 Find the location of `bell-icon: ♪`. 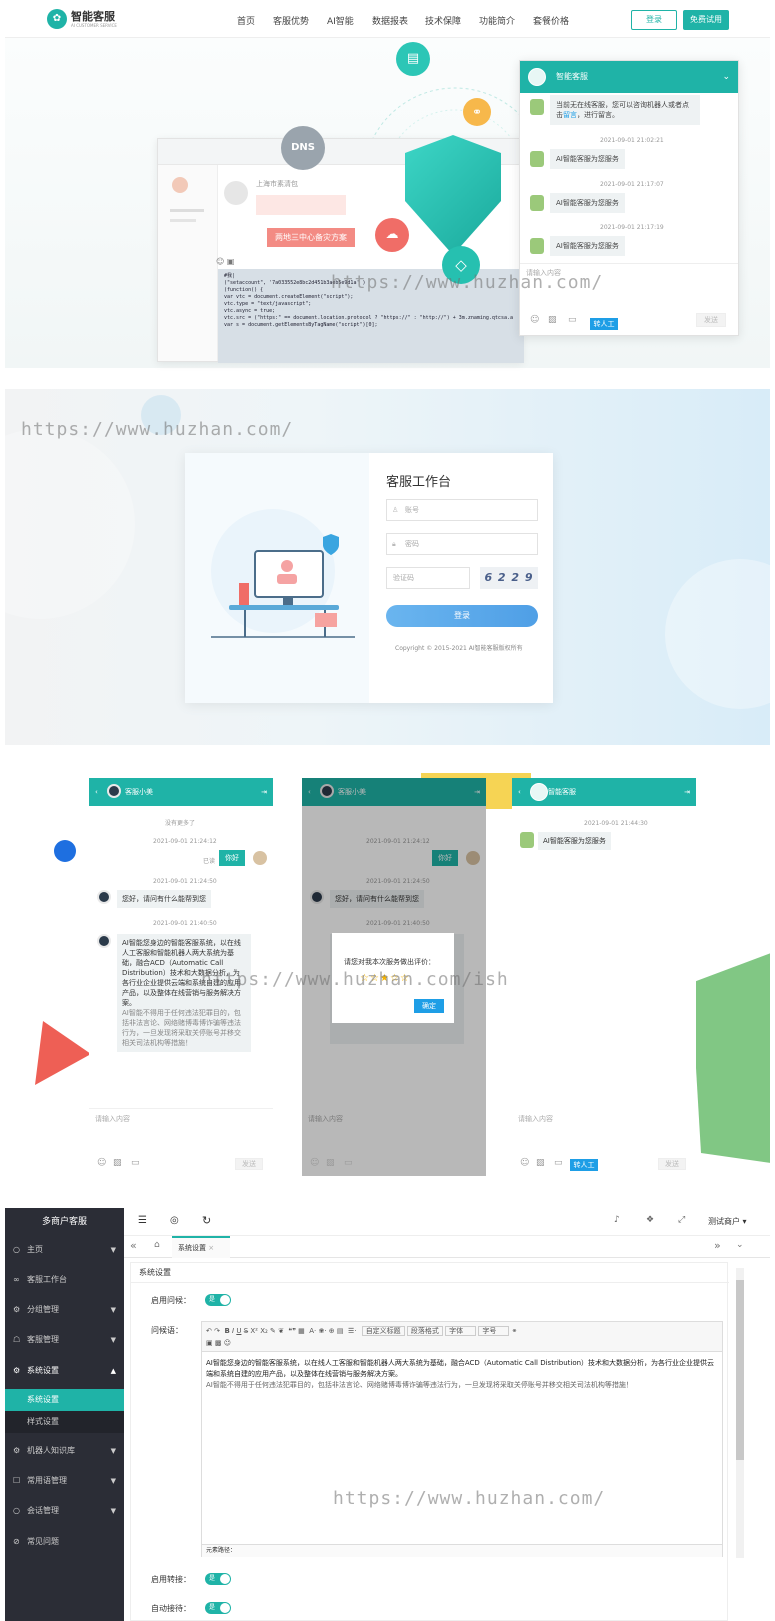

bell-icon: ♪ is located at coordinates (617, 1220).